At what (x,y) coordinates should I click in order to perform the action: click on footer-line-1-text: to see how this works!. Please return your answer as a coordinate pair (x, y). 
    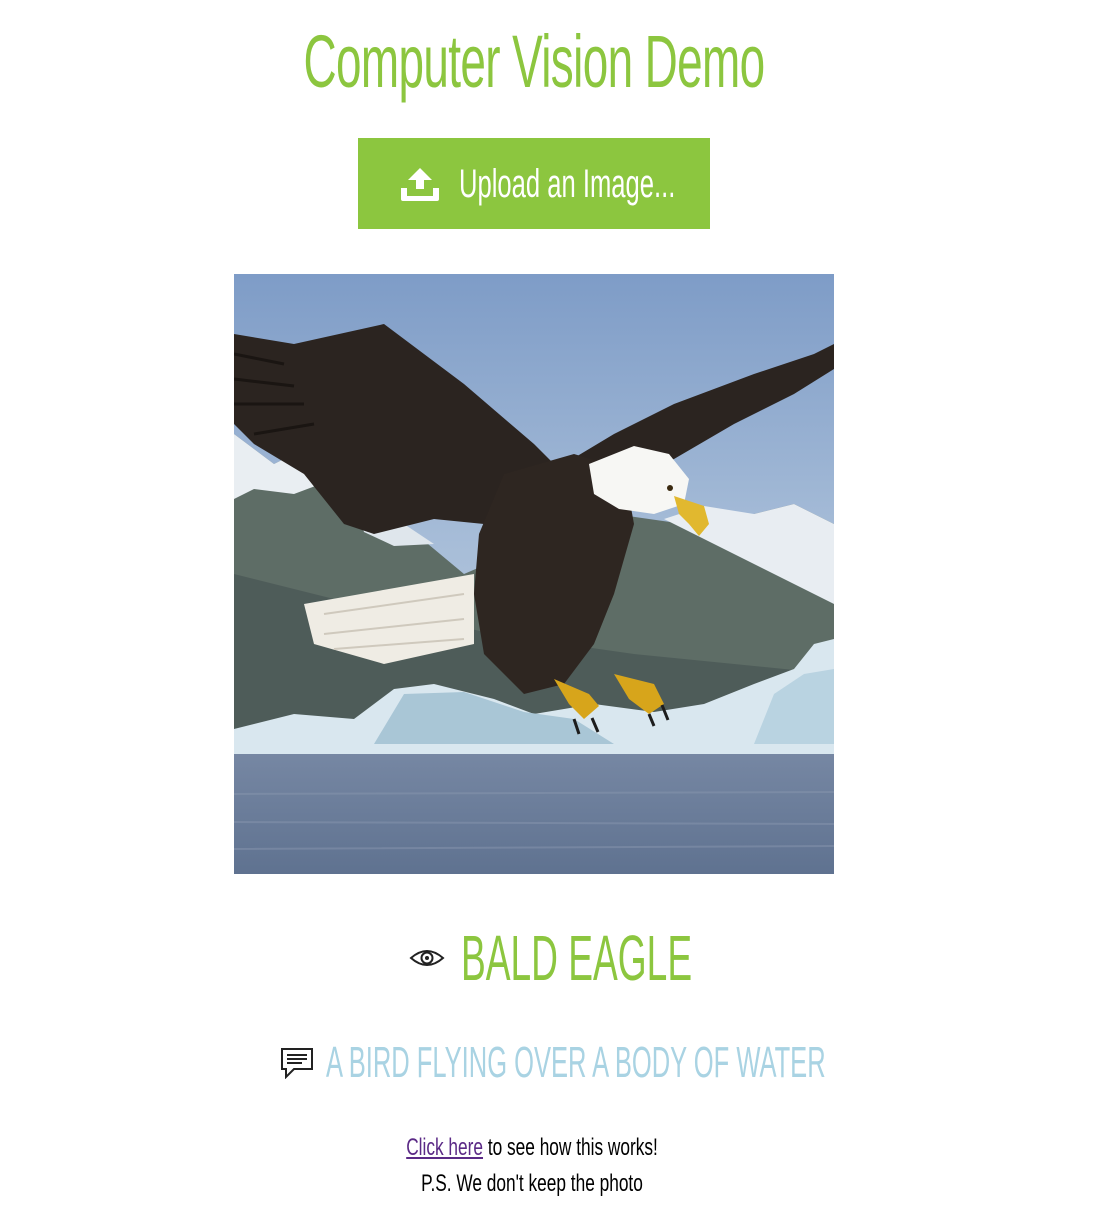
    Looking at the image, I should click on (570, 1147).